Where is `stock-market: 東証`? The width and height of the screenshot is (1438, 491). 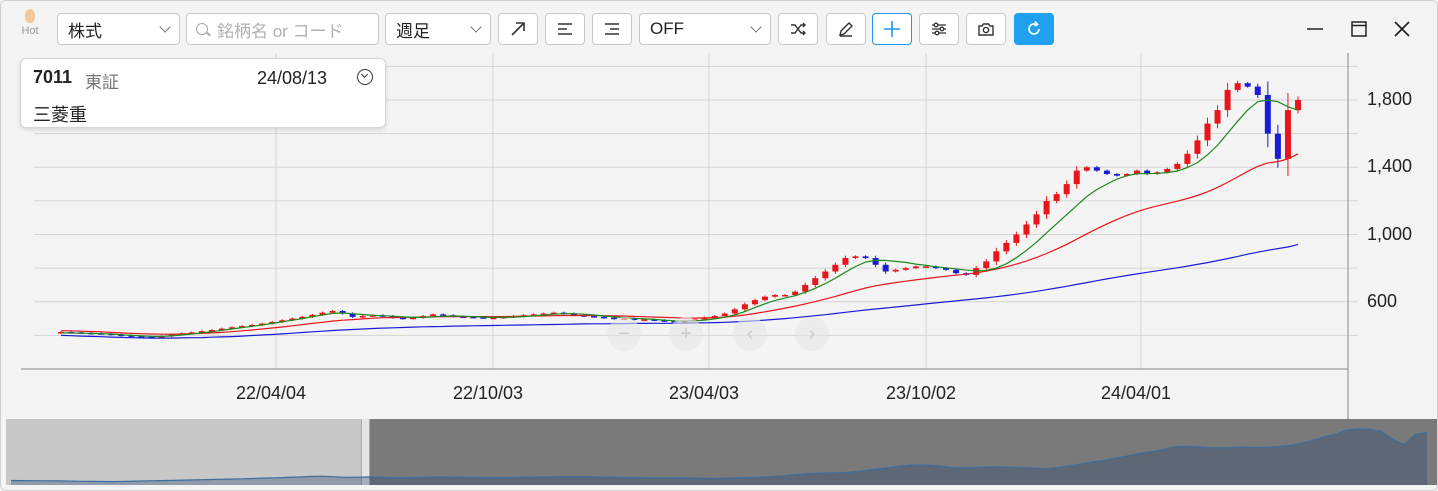
stock-market: 東証 is located at coordinates (102, 82).